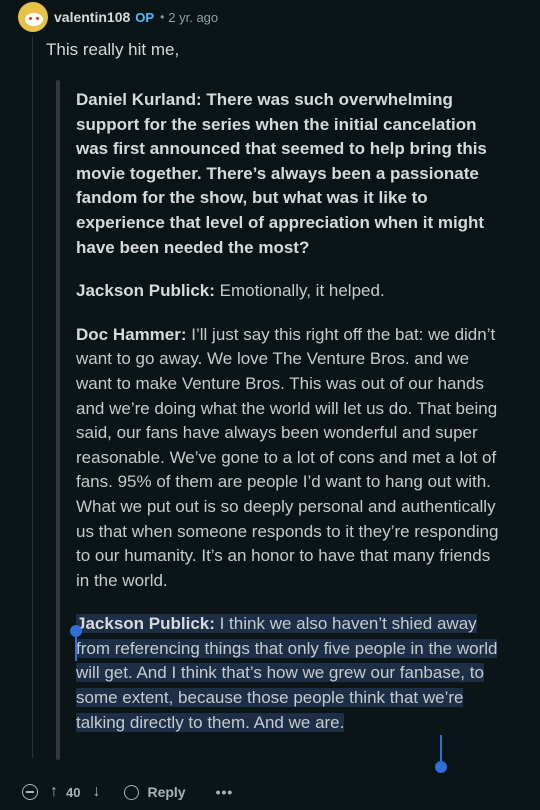  What do you see at coordinates (441, 749) in the screenshot?
I see `selection-end-caret` at bounding box center [441, 749].